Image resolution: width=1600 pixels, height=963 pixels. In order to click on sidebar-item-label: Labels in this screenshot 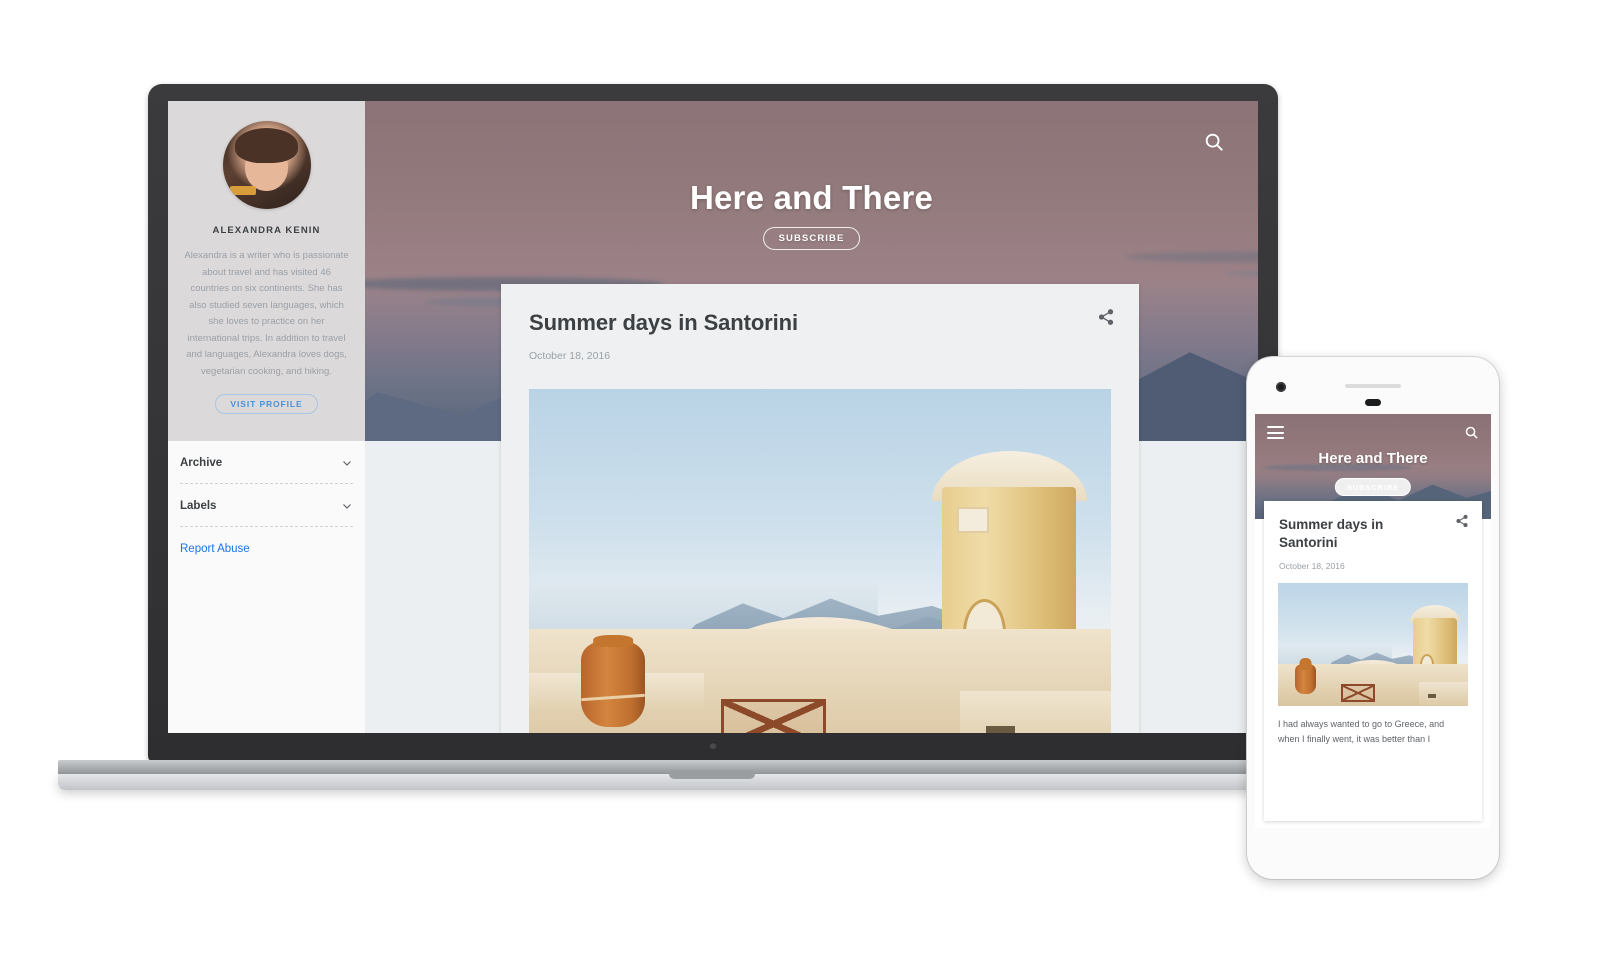, I will do `click(198, 506)`.